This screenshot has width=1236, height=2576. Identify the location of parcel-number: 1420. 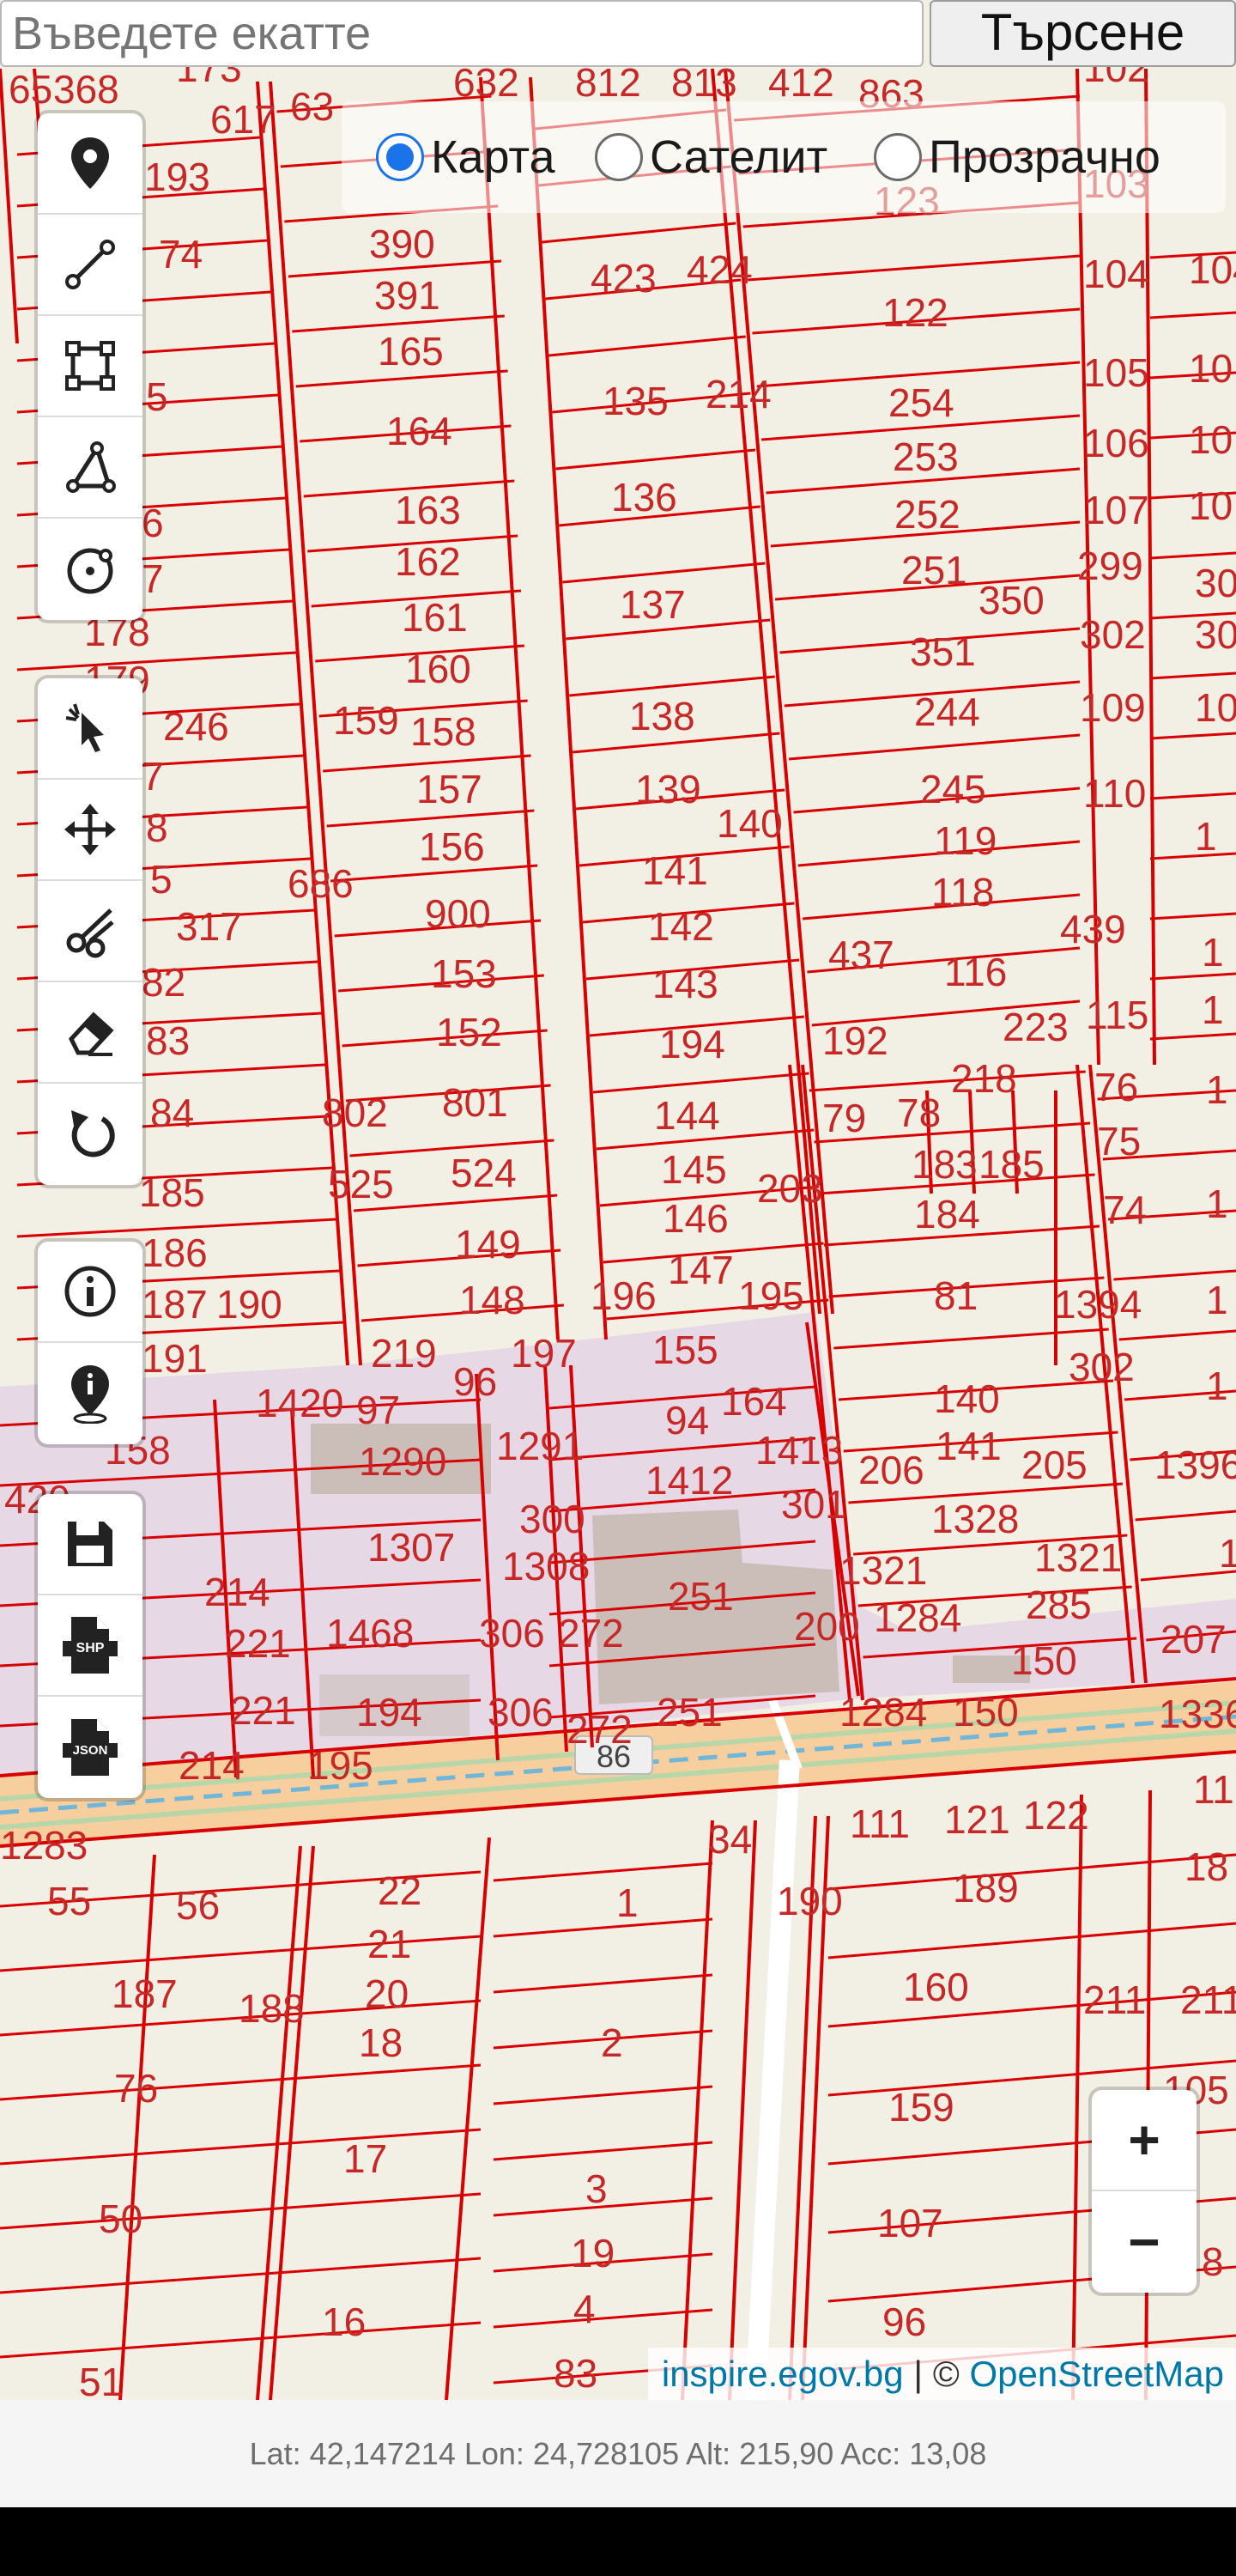
(299, 1403).